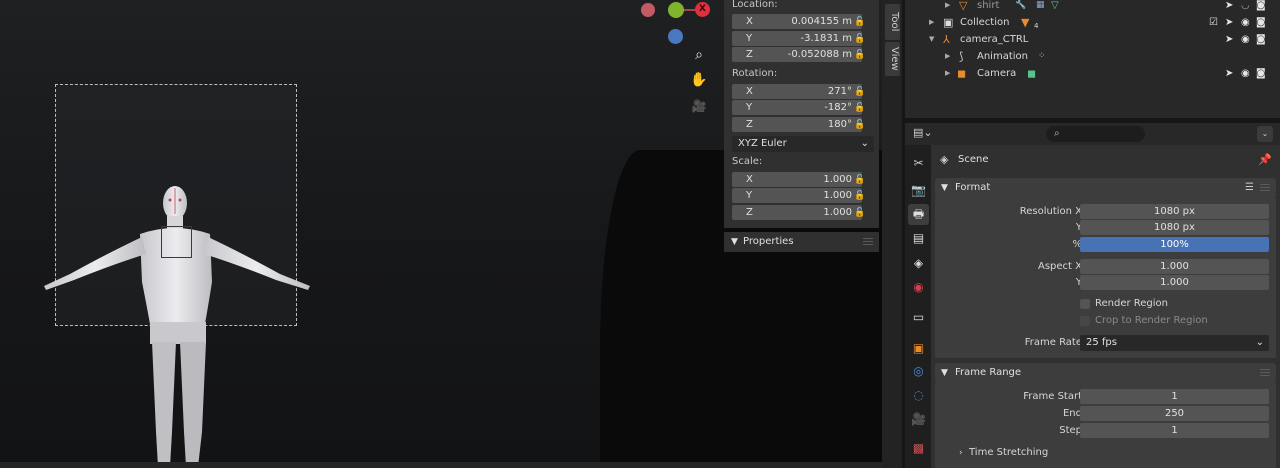 The height and width of the screenshot is (468, 1280). Describe the element at coordinates (1095, 134) in the screenshot. I see `properties-search-input: ⌕` at that location.